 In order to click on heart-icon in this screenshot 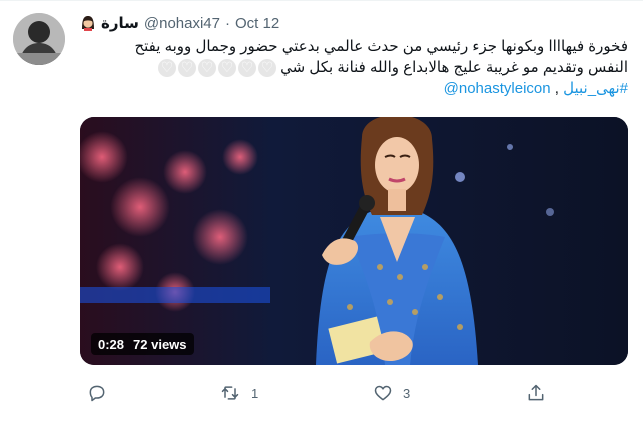, I will do `click(383, 393)`.